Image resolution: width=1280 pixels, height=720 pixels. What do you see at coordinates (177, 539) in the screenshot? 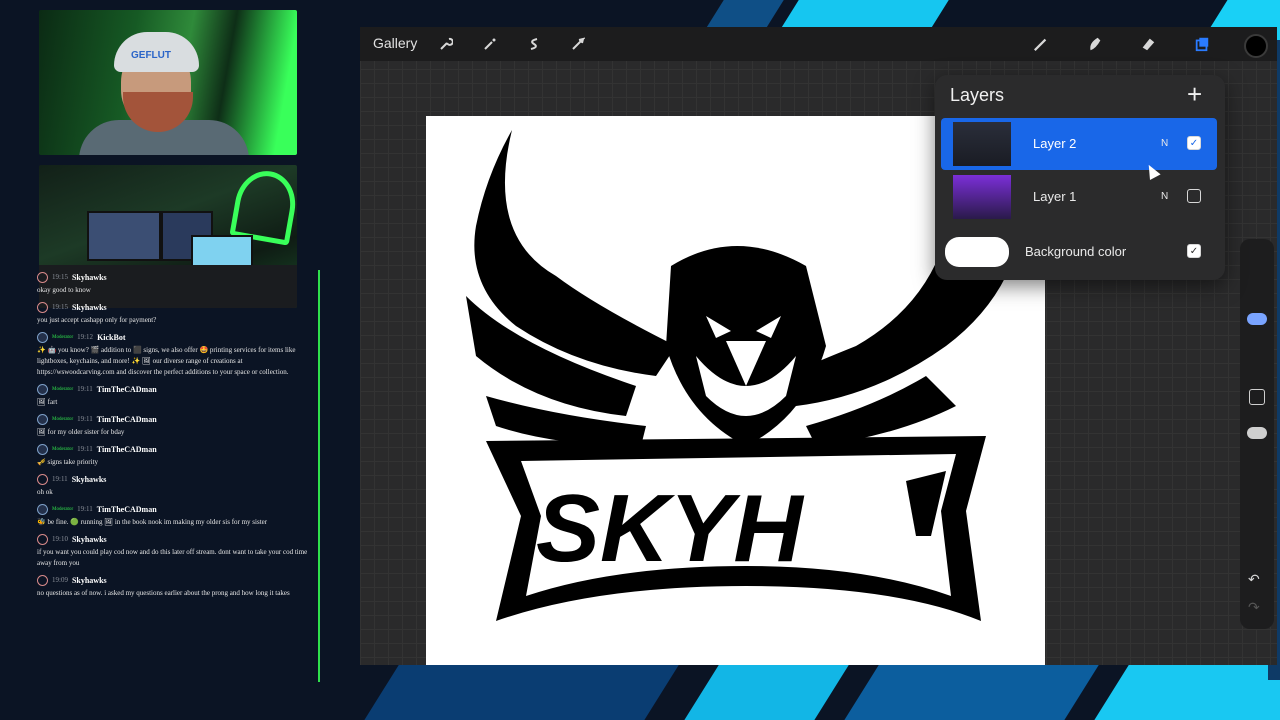
I see `chat-message-meta: 19:10 Skyhawks` at bounding box center [177, 539].